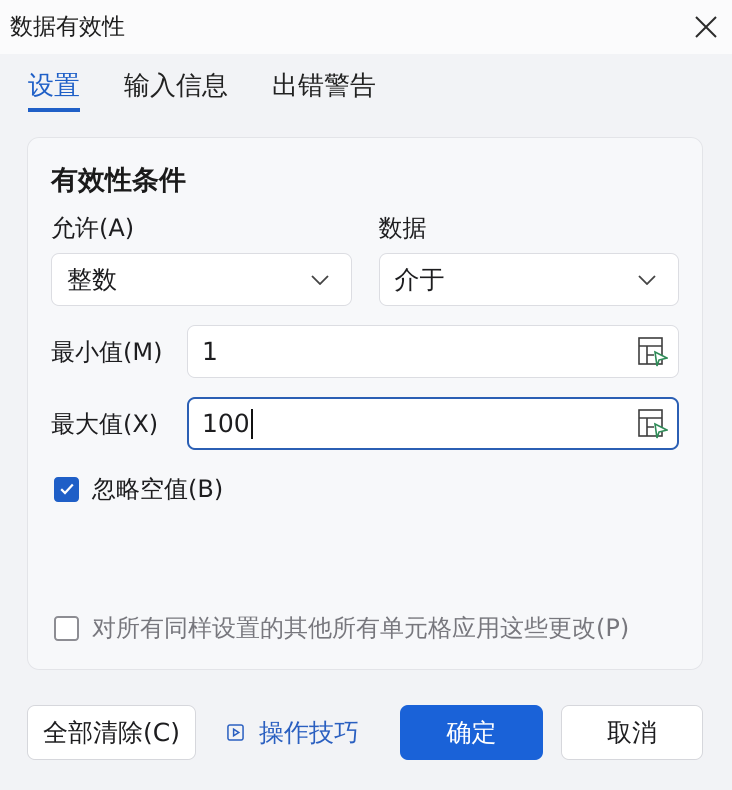 Image resolution: width=732 pixels, height=790 pixels. Describe the element at coordinates (111, 732) in the screenshot. I see `secondary-button: 全部清除(C)` at that location.